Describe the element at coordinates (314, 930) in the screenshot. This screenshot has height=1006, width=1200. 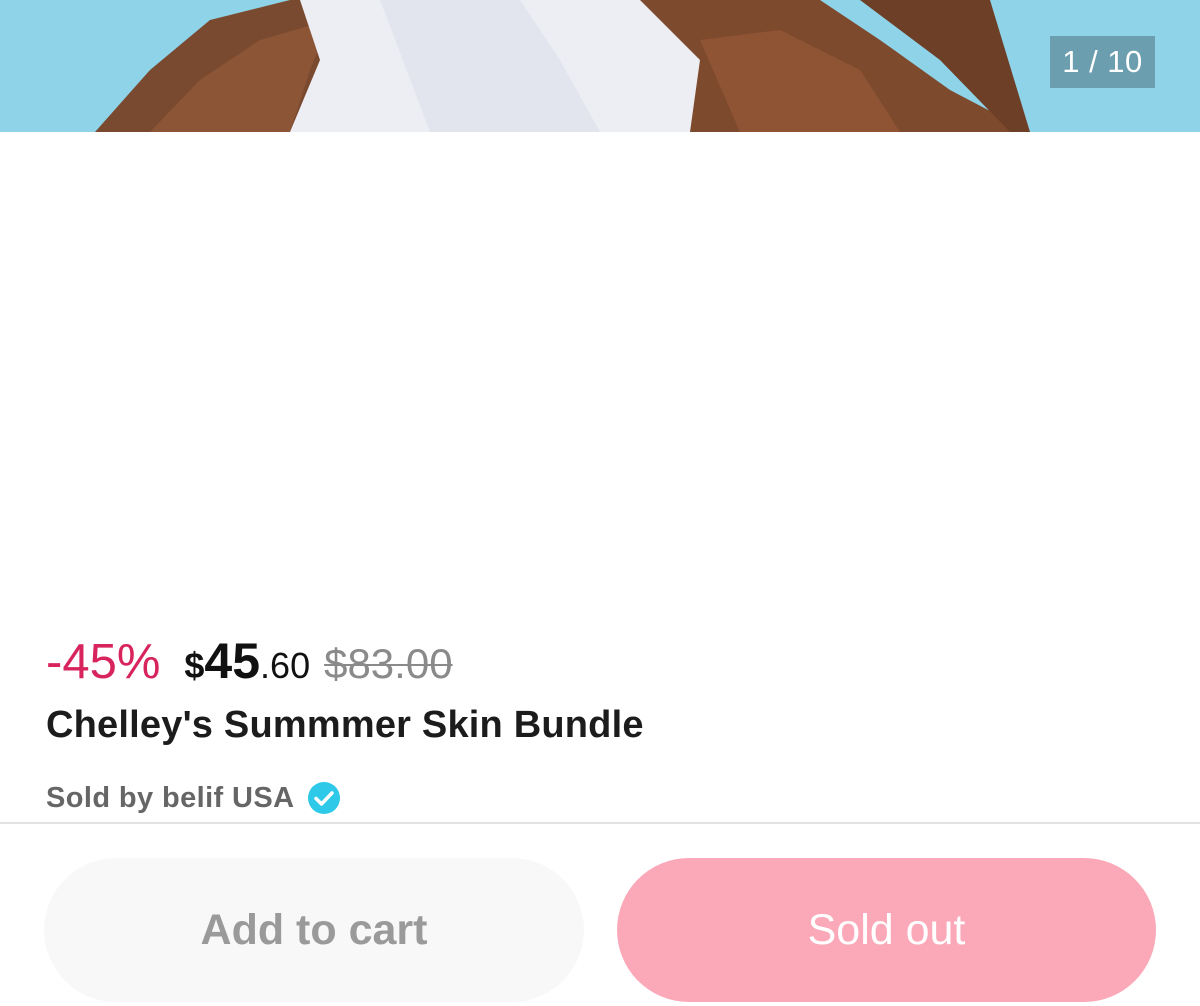
I see `add-to-cart-button: Add to cart` at that location.